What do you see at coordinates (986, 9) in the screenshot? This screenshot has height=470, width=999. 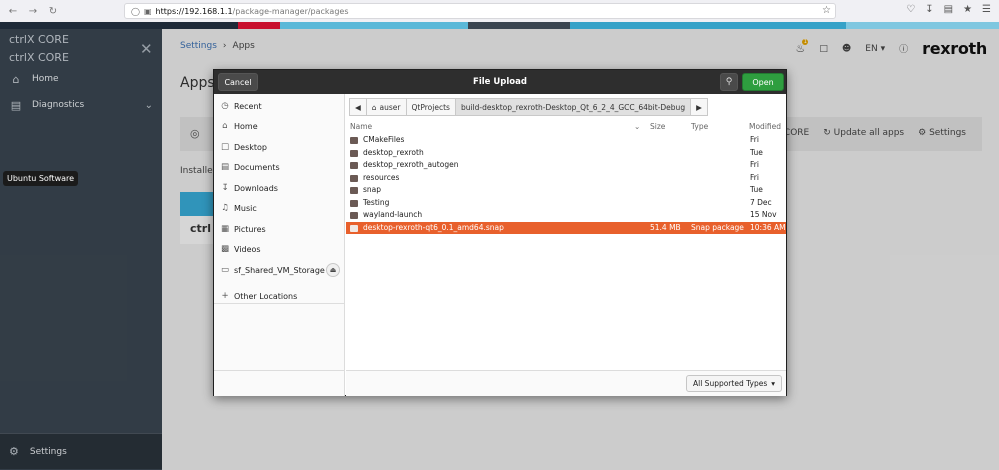 I see `menu-icon: ☰` at bounding box center [986, 9].